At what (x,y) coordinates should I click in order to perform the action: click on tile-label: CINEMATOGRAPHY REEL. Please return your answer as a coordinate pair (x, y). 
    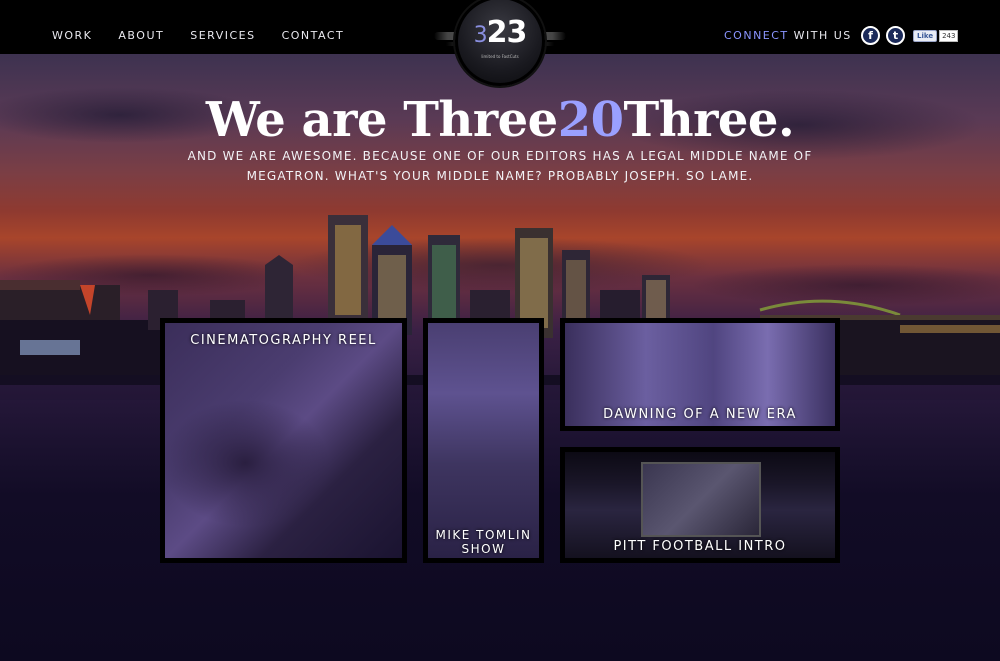
    Looking at the image, I should click on (283, 340).